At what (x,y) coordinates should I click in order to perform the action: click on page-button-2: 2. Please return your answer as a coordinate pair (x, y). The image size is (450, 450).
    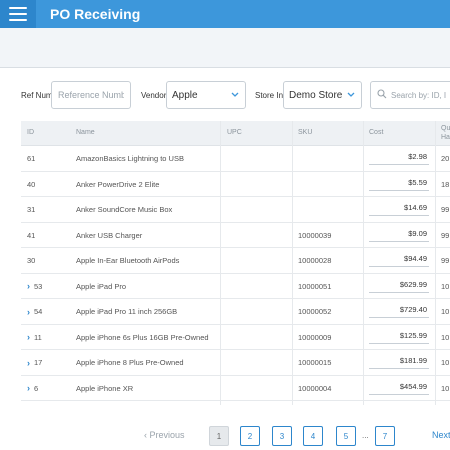
    Looking at the image, I should click on (250, 436).